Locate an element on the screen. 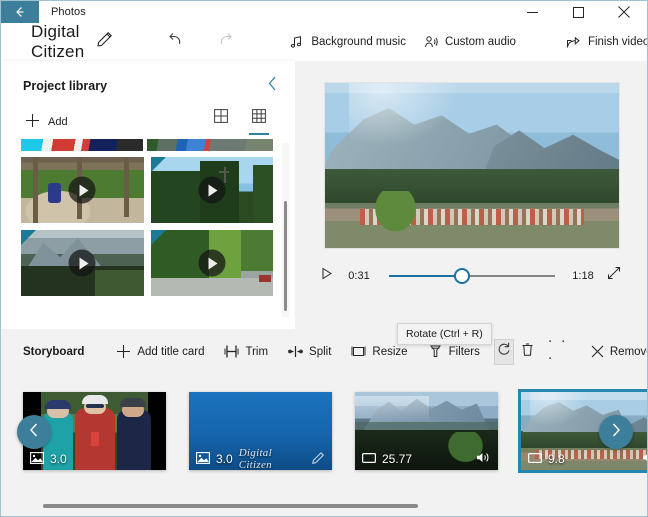 Image resolution: width=648 pixels, height=517 pixels. play-pause-button is located at coordinates (327, 276).